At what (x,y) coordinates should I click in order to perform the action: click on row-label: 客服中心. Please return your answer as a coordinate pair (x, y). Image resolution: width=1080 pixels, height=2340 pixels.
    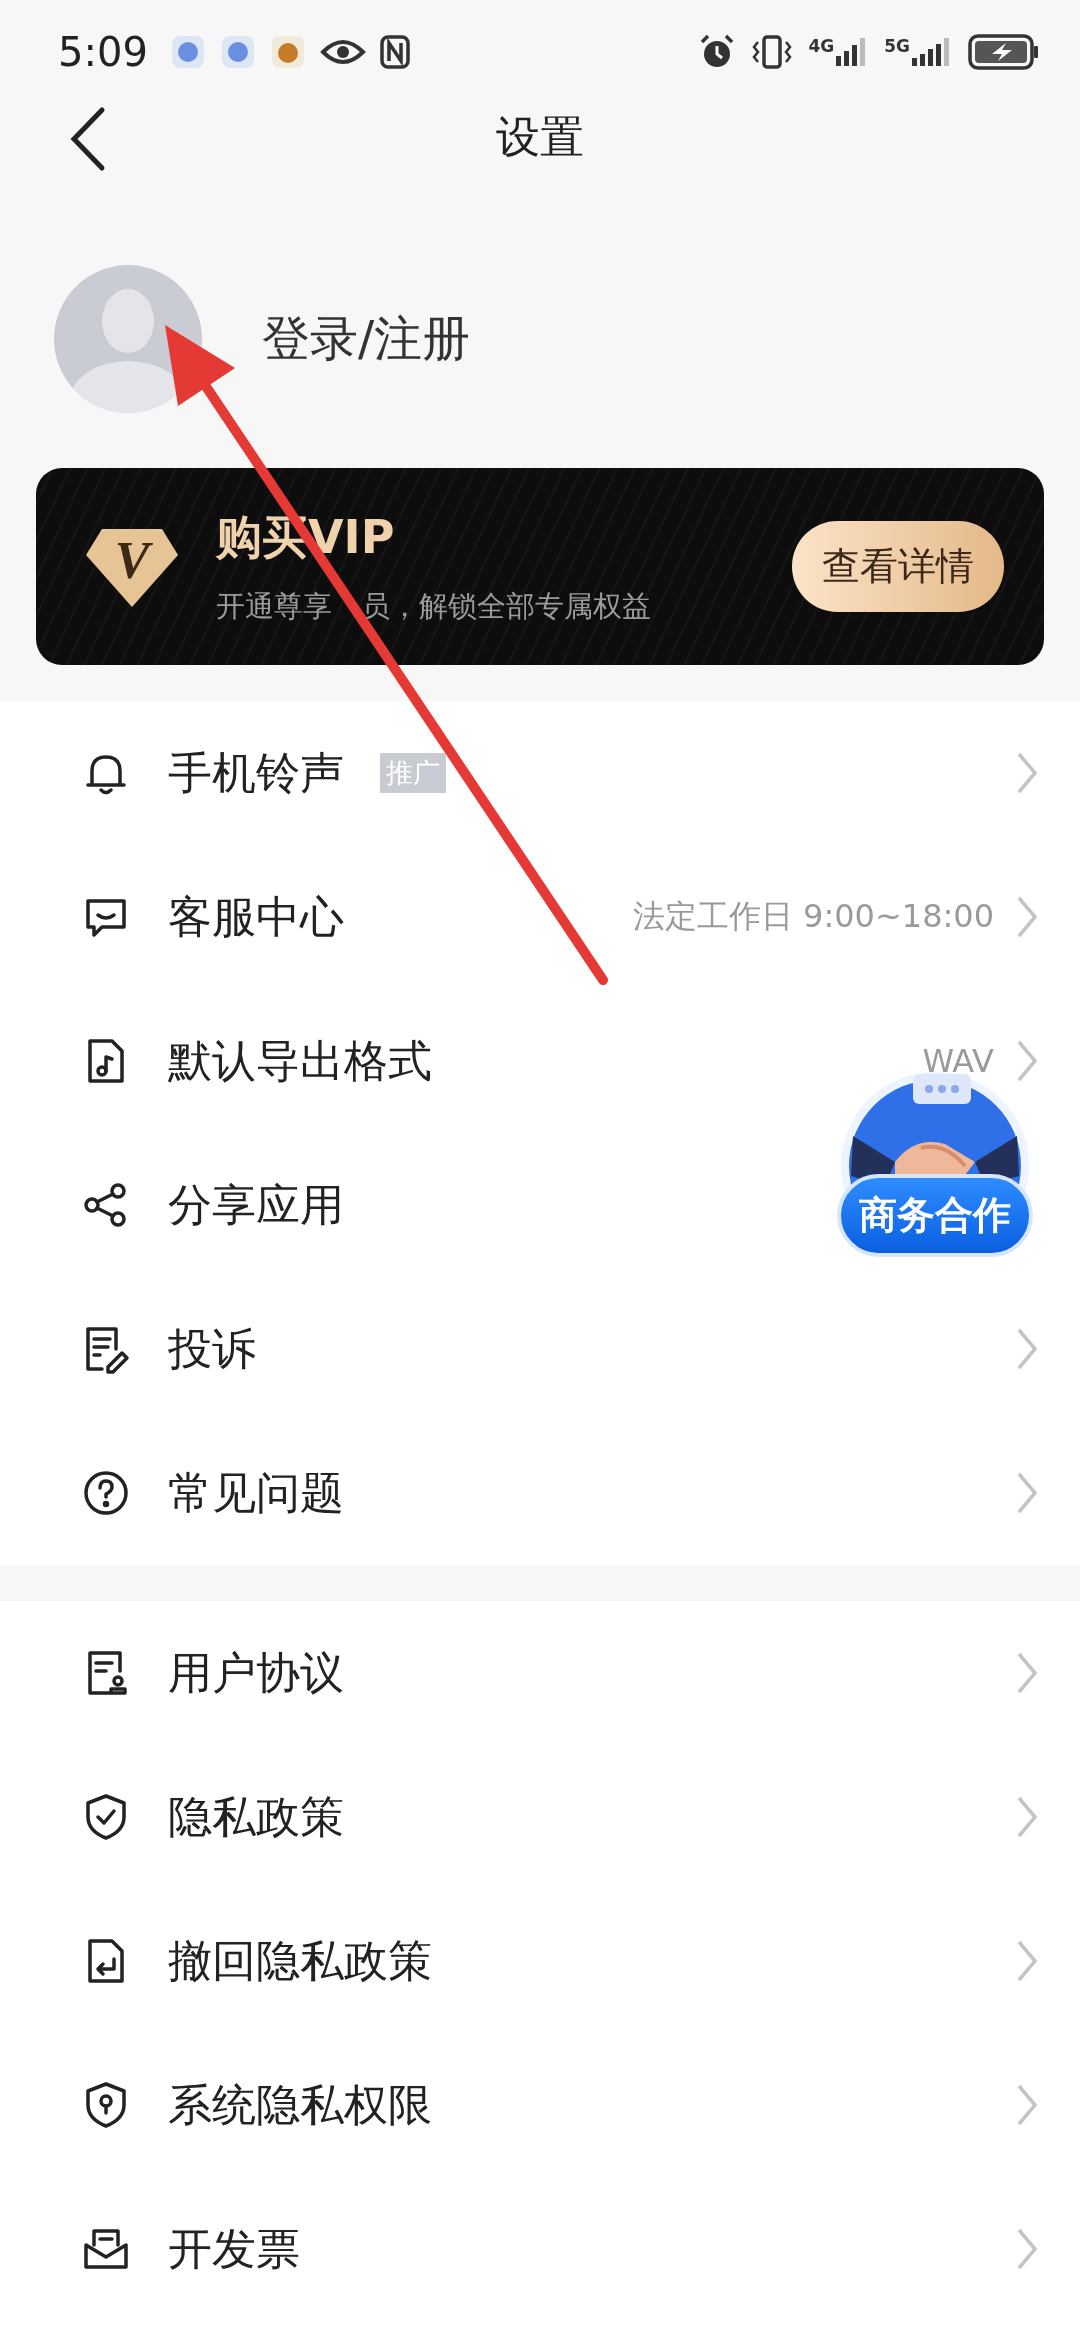
    Looking at the image, I should click on (256, 916).